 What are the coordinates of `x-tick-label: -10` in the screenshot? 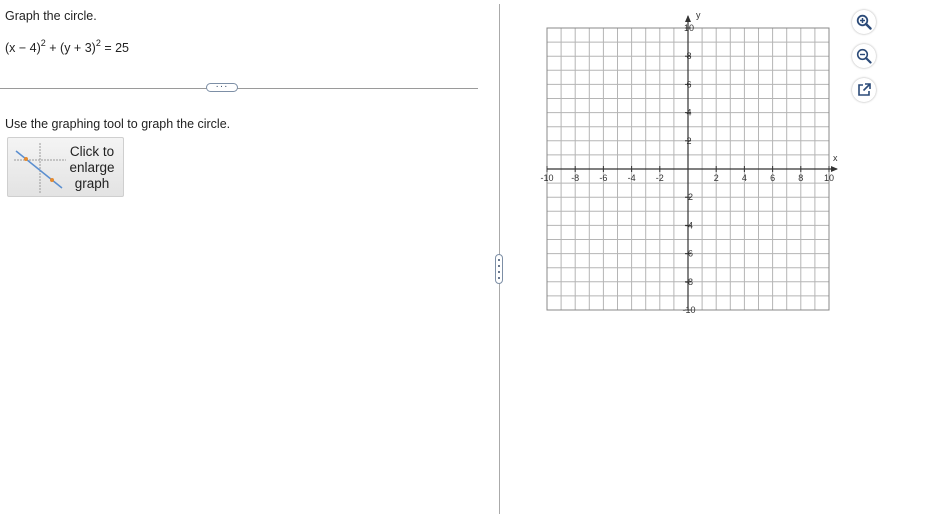 It's located at (546, 178).